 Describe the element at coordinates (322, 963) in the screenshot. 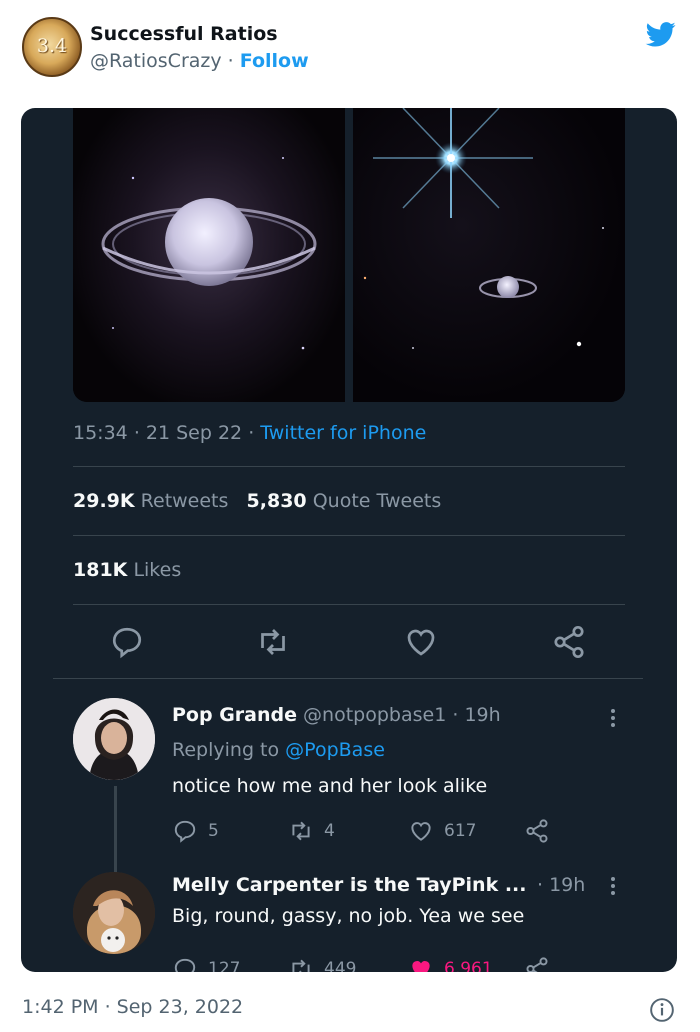

I see `reply-retweet-button: 449` at that location.